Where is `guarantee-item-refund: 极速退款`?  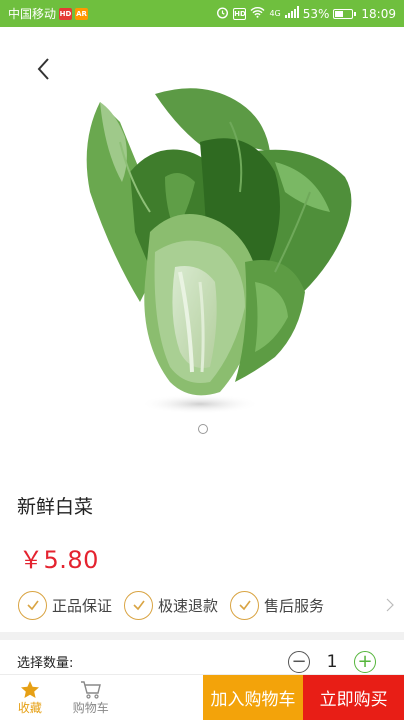 guarantee-item-refund: 极速退款 is located at coordinates (171, 605).